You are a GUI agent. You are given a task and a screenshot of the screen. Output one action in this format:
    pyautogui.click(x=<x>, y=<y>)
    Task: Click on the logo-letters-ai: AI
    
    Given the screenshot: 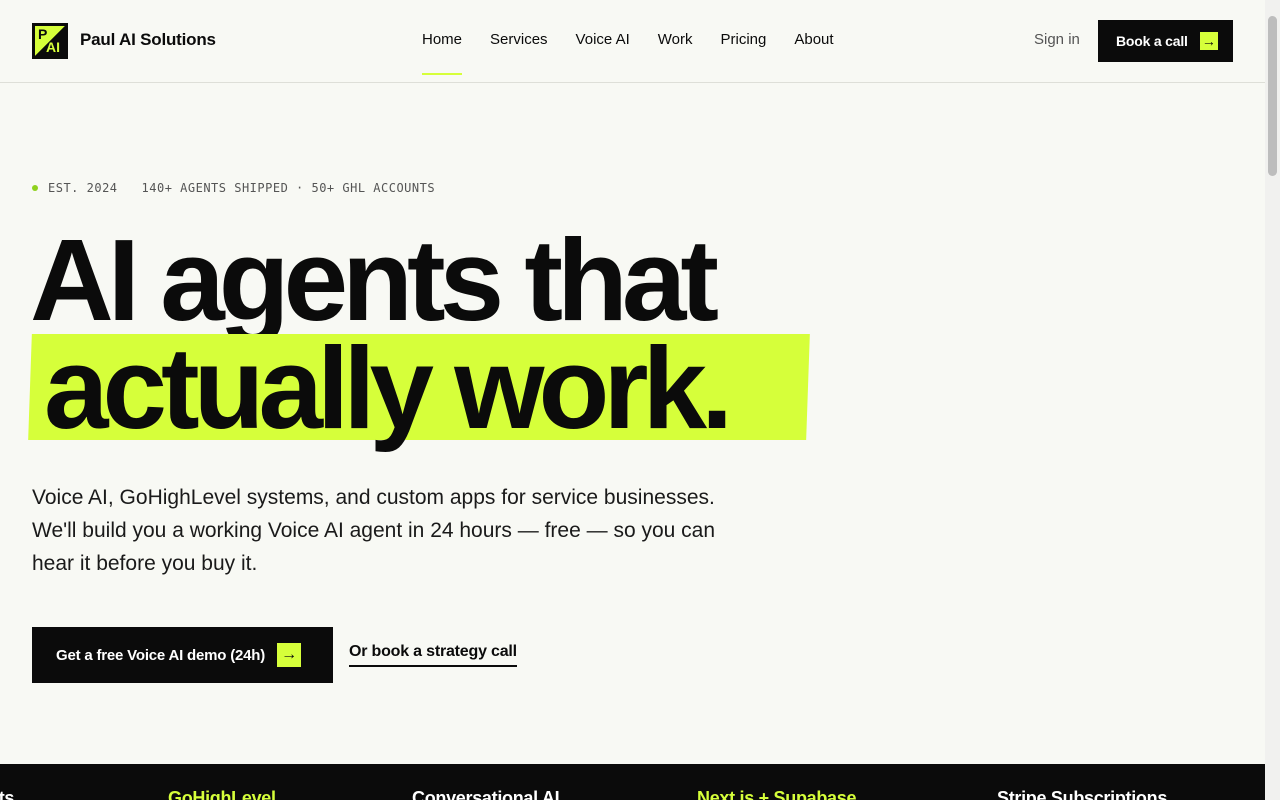 What is the action you would take?
    pyautogui.click(x=53, y=47)
    